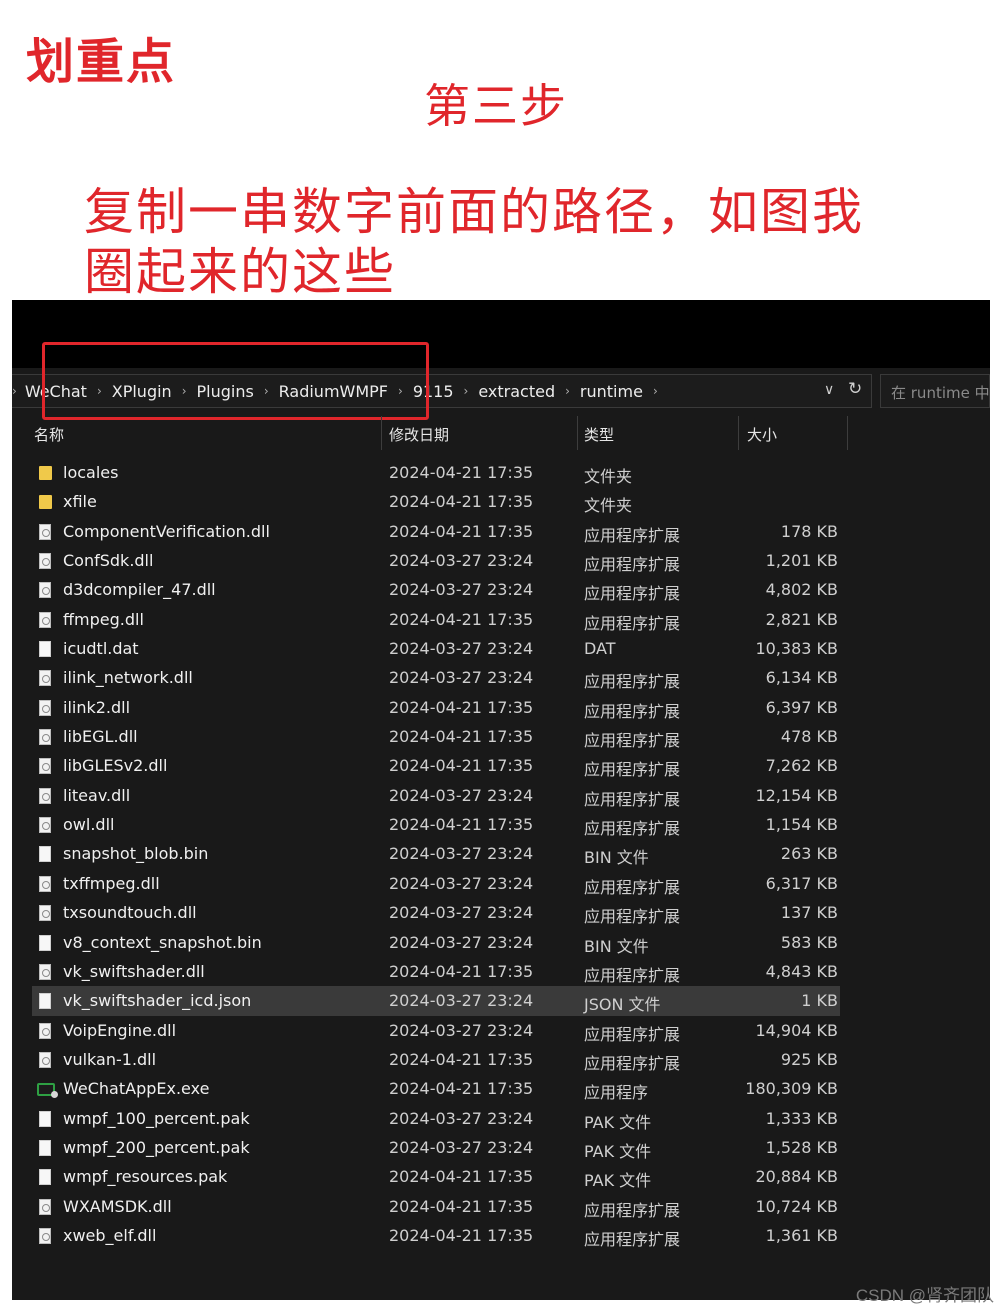  I want to click on file-name: snapshot_blob.bin, so click(136, 854).